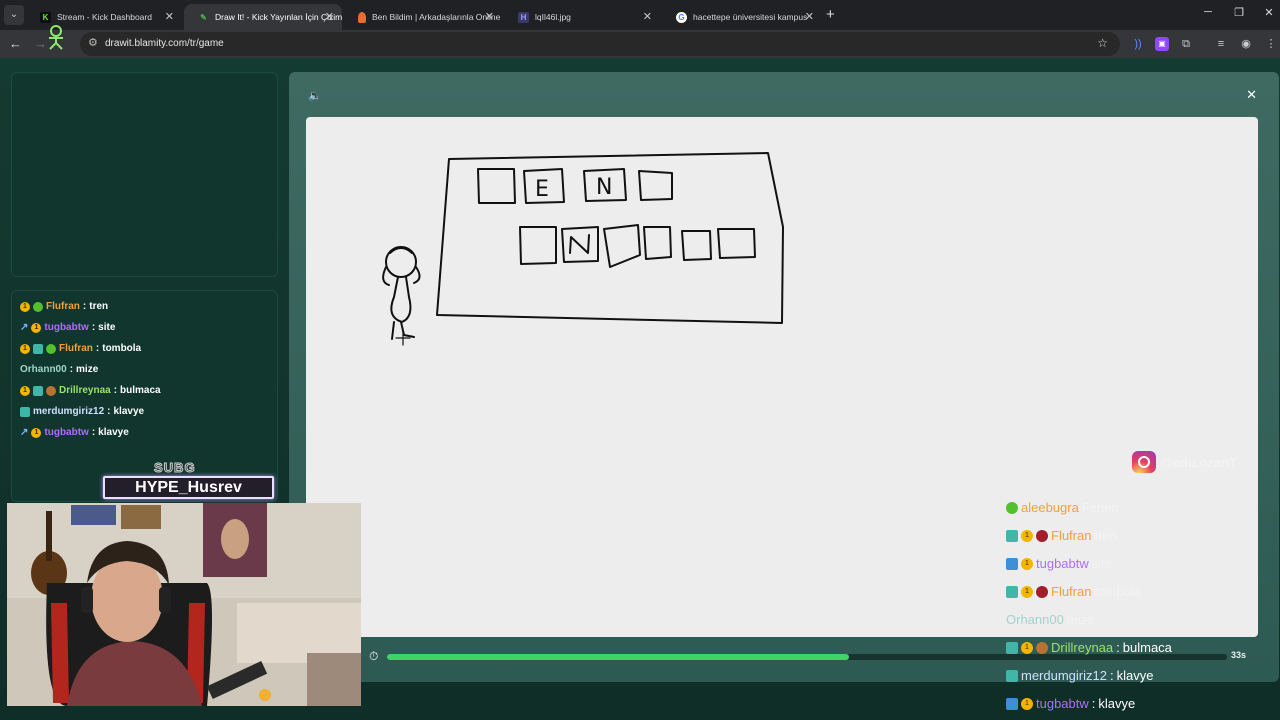 This screenshot has width=1280, height=720. I want to click on overlay-chat-message: 1 Drillreynaa: bulmaca, so click(1089, 647).